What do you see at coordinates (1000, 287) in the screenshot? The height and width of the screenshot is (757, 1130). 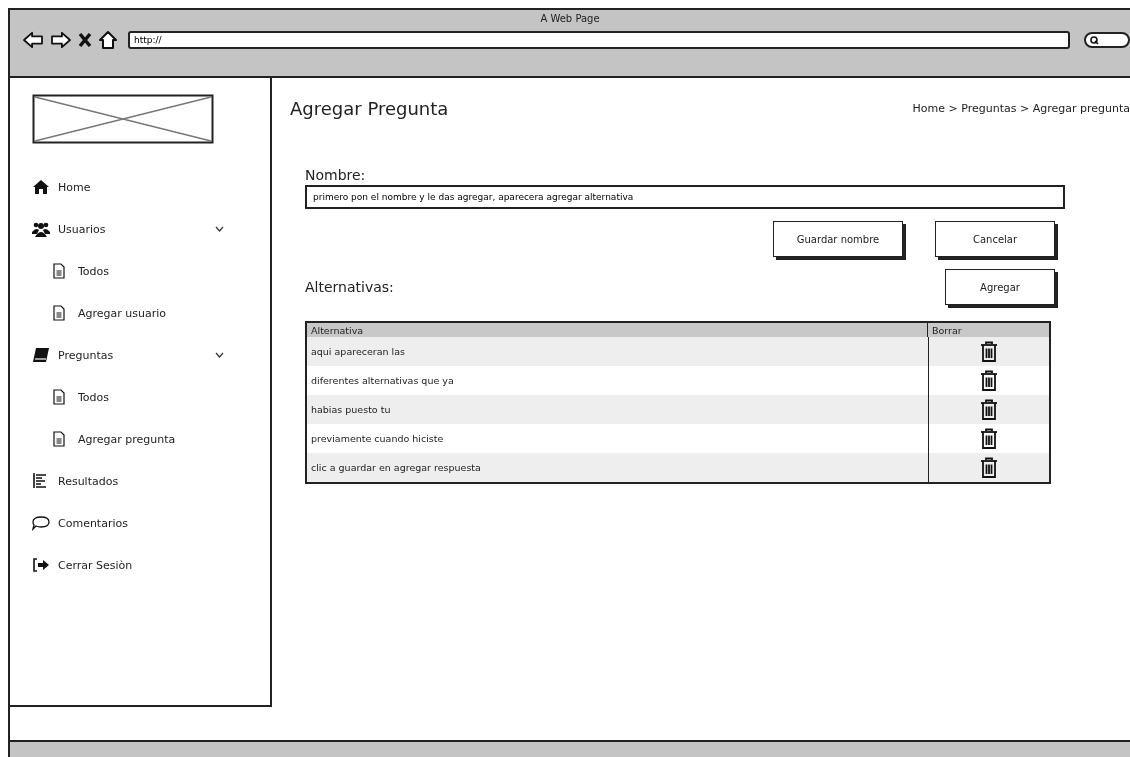 I see `add-button: Agregar` at bounding box center [1000, 287].